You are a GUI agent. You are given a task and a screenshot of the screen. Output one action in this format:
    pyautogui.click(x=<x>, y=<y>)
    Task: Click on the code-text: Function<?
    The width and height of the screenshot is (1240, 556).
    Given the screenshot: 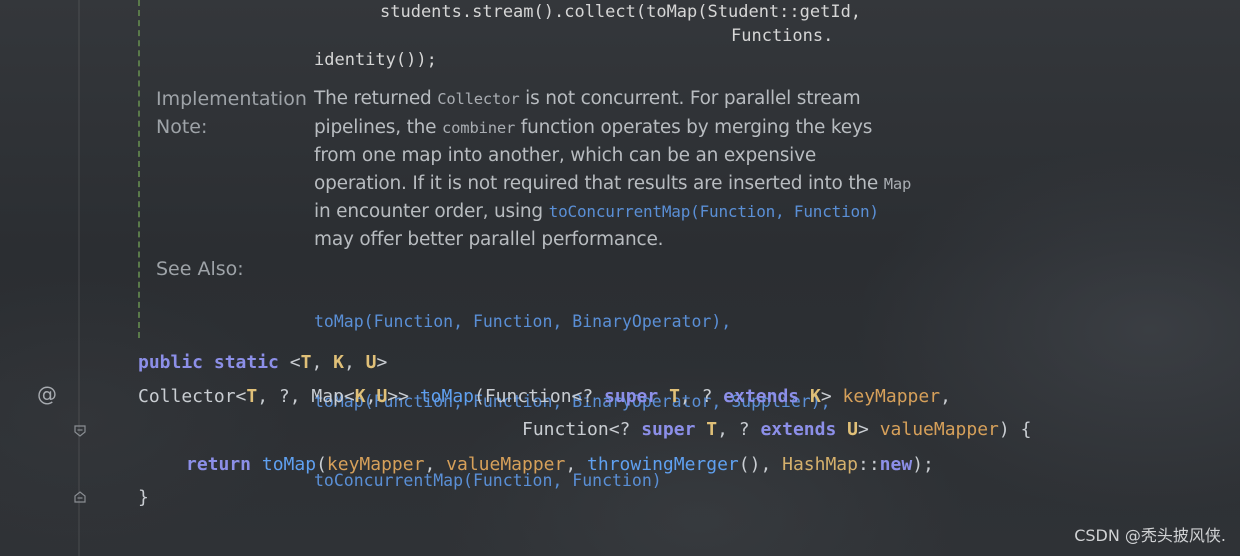 What is the action you would take?
    pyautogui.click(x=582, y=429)
    